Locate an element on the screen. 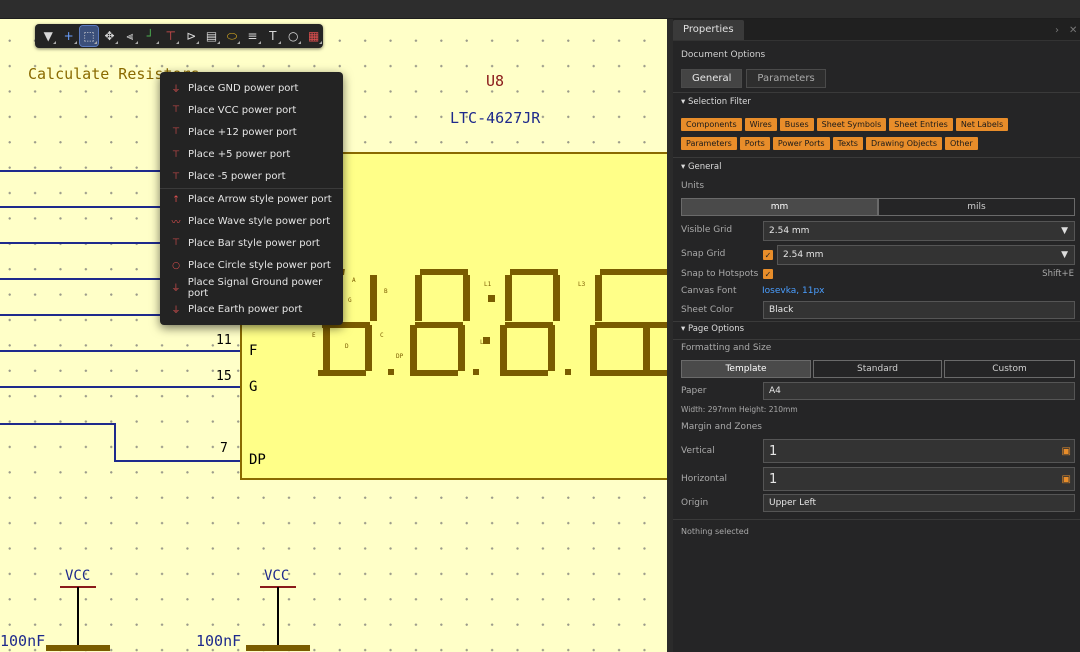 This screenshot has height=652, width=1080. filter-components: Components is located at coordinates (711, 124).